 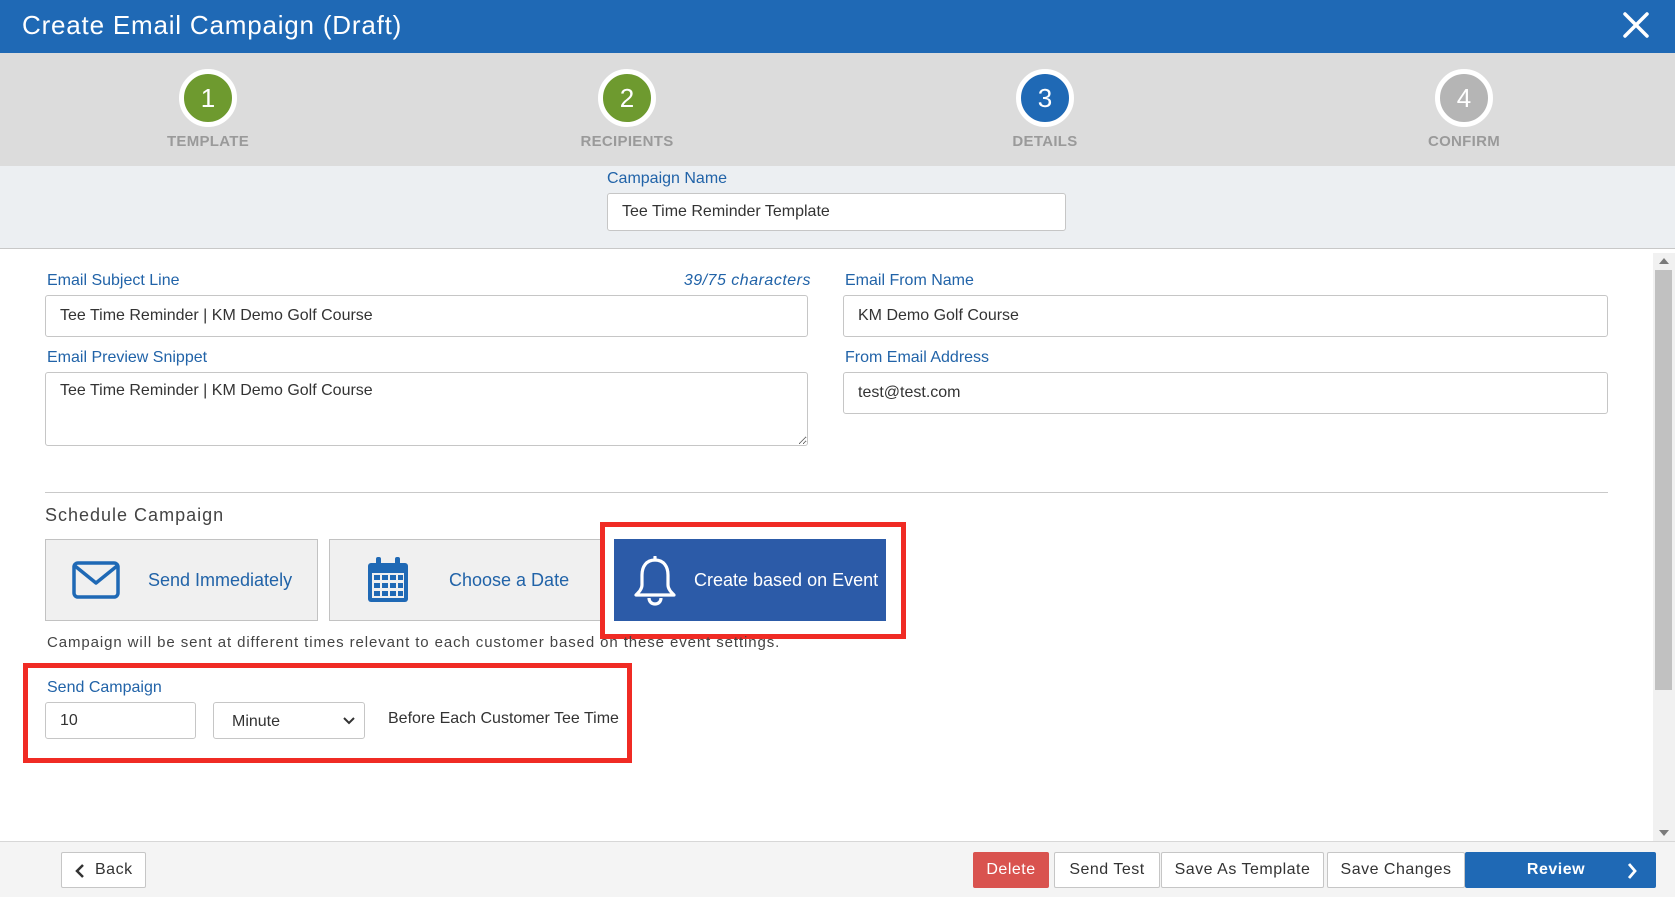 What do you see at coordinates (1556, 869) in the screenshot?
I see `review-button-label: Review` at bounding box center [1556, 869].